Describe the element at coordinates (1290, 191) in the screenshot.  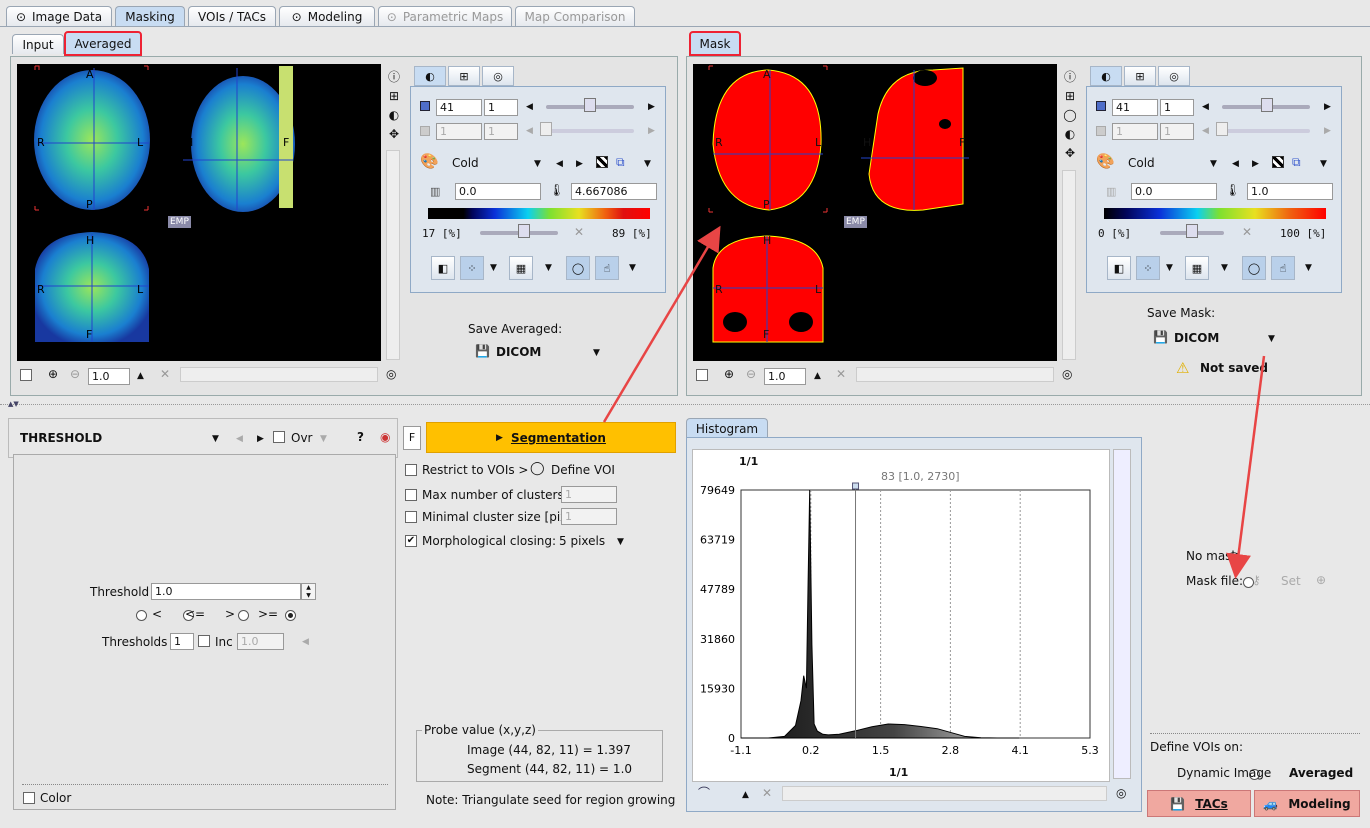
I see `max-field: 1.0` at that location.